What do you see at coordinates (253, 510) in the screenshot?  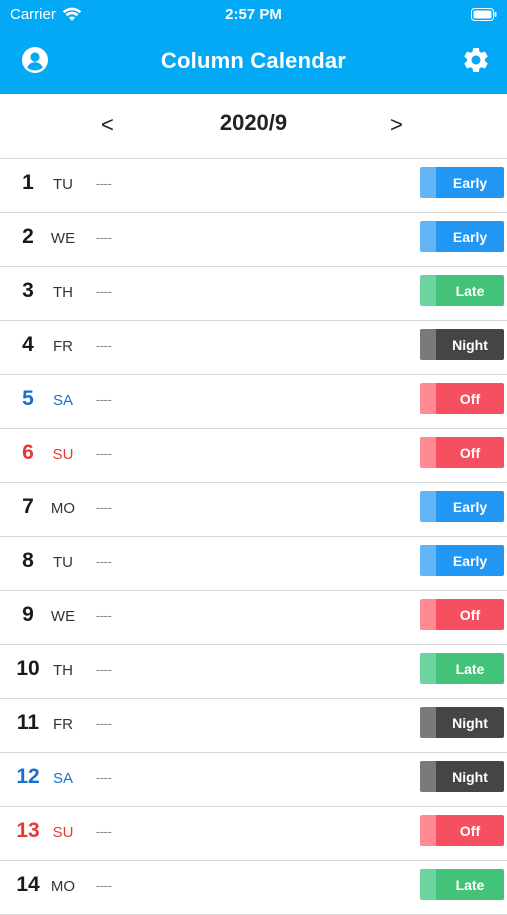 I see `day-row: 7 MO ---- Early` at bounding box center [253, 510].